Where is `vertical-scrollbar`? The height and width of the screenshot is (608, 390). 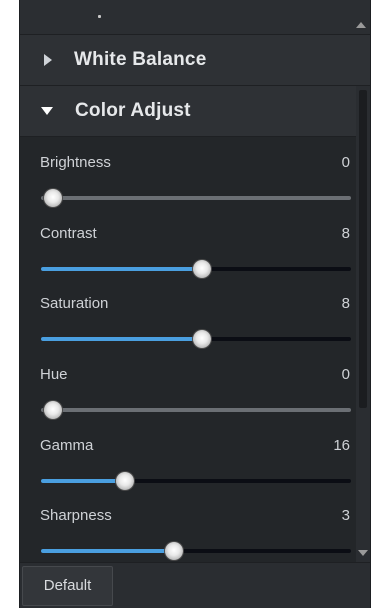 vertical-scrollbar is located at coordinates (363, 324).